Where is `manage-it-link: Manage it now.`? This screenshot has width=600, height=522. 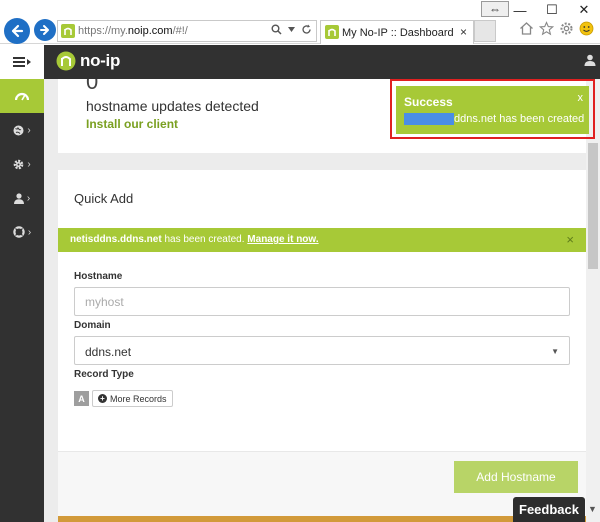 manage-it-link: Manage it now. is located at coordinates (282, 239).